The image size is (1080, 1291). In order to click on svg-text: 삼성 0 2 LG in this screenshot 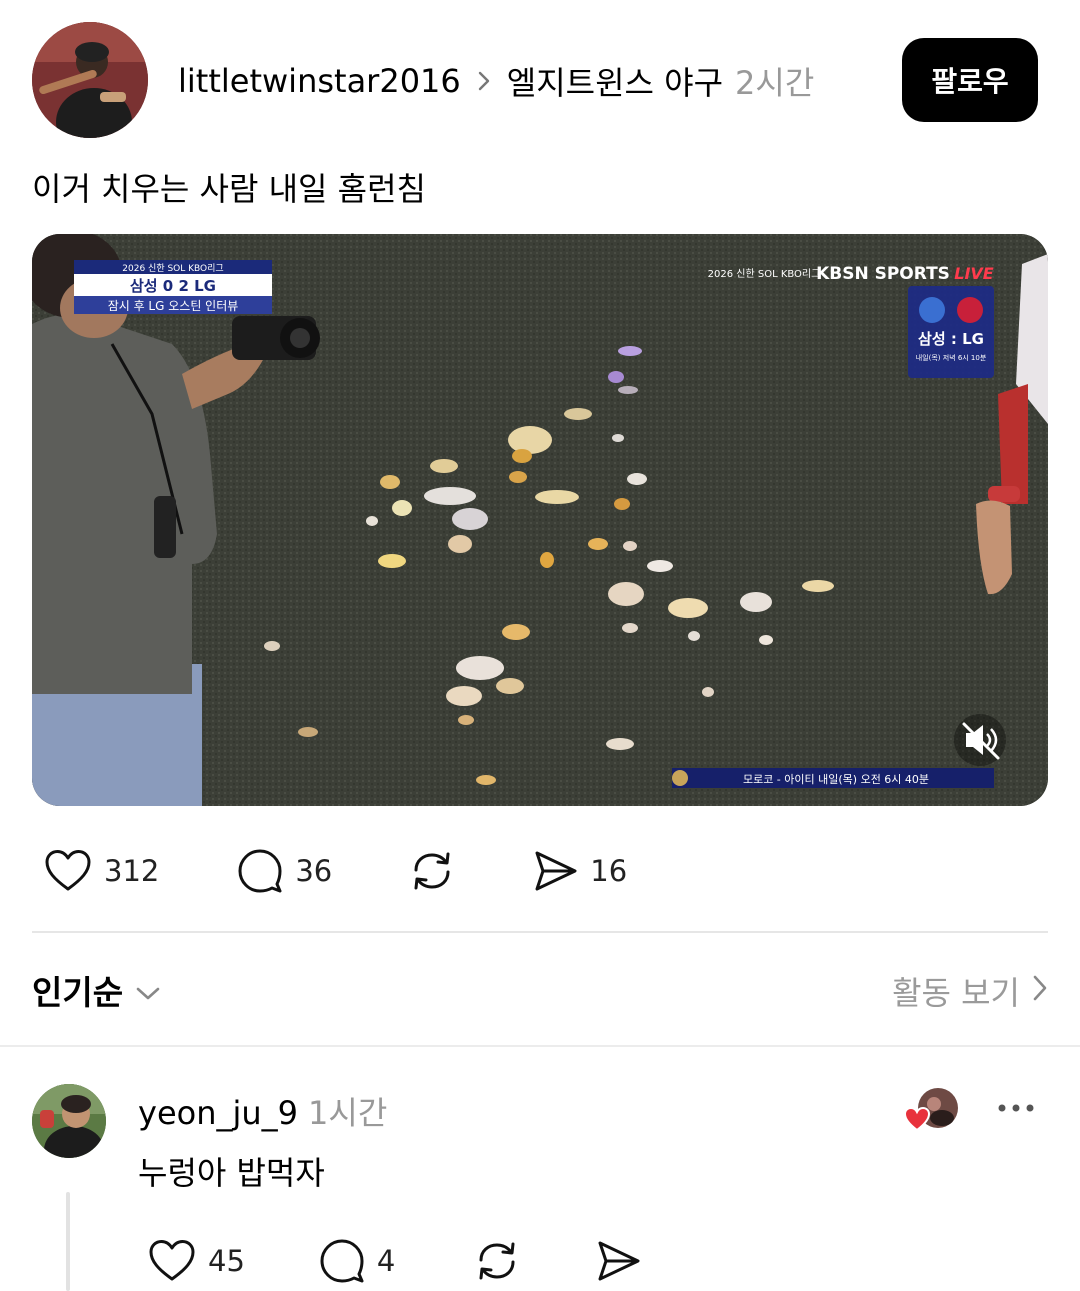, I will do `click(173, 286)`.